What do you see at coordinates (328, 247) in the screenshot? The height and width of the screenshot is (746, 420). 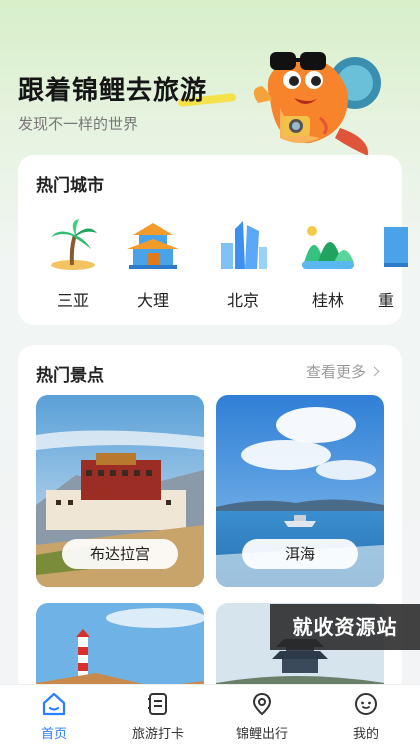 I see `mountain-icon` at bounding box center [328, 247].